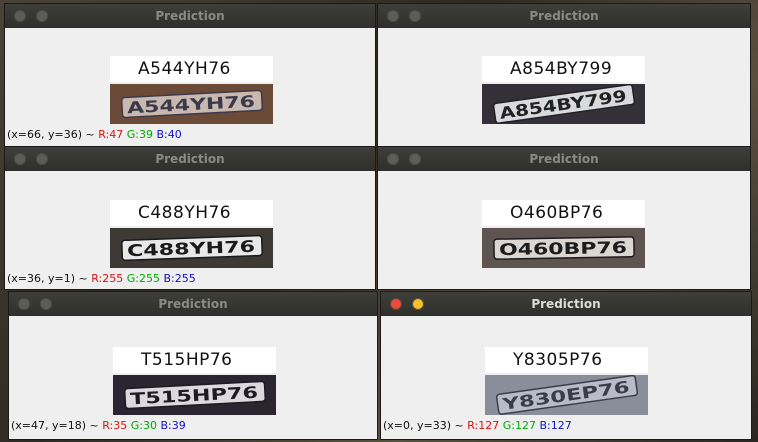 The width and height of the screenshot is (758, 442). I want to click on plate-image: O460BP76, so click(563, 248).